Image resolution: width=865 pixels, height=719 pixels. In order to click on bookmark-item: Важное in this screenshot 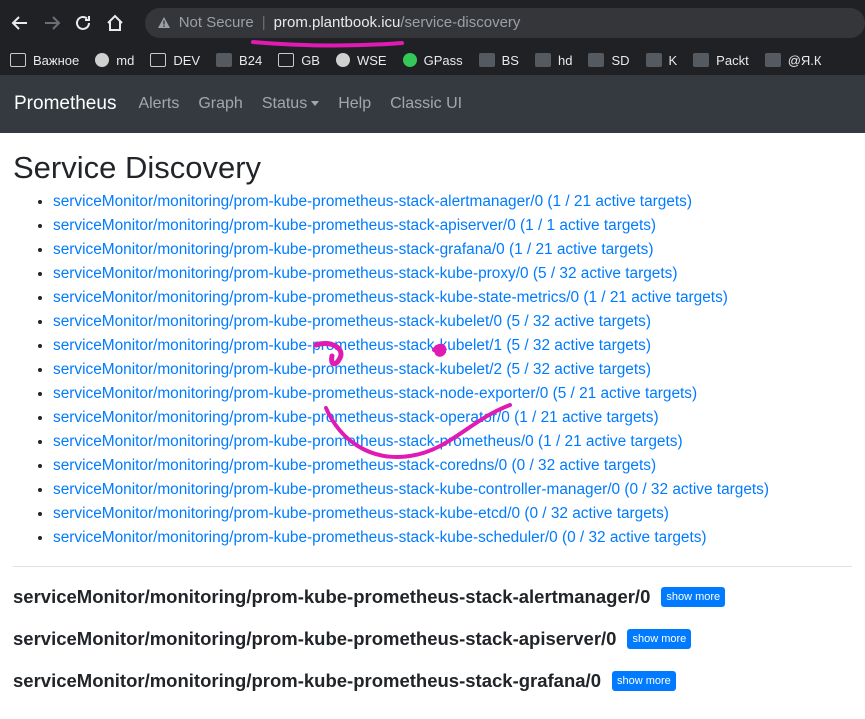, I will do `click(44, 60)`.